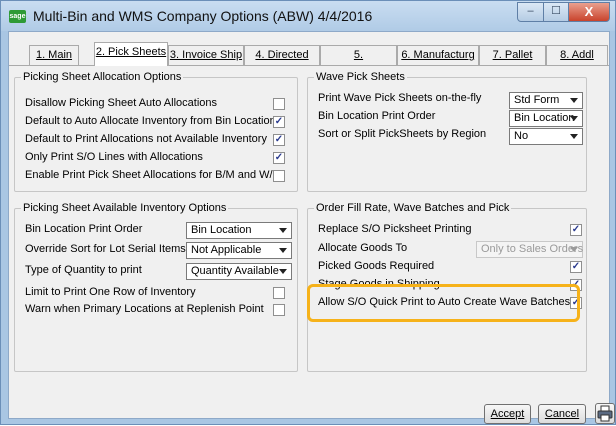 This screenshot has height=426, width=616. What do you see at coordinates (17, 16) in the screenshot?
I see `sage-logo: sage` at bounding box center [17, 16].